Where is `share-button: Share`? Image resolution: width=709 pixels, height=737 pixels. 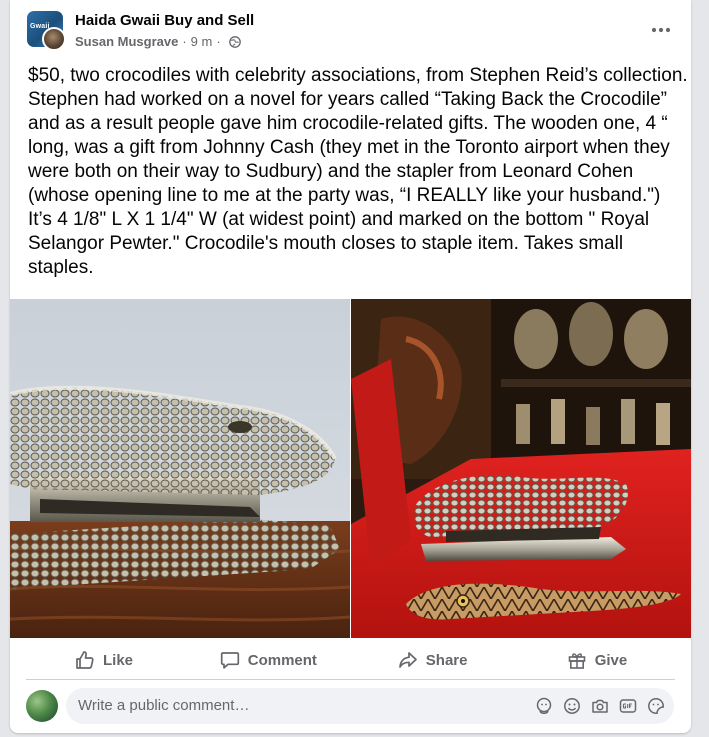
share-button: Share is located at coordinates (433, 660).